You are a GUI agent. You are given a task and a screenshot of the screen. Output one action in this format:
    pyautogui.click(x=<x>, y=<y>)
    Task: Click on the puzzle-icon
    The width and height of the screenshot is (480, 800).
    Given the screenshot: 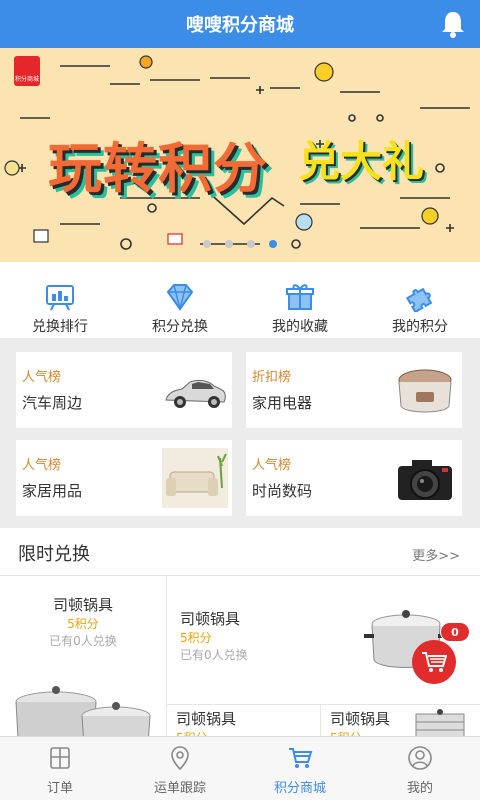 What is the action you would take?
    pyautogui.click(x=419, y=299)
    